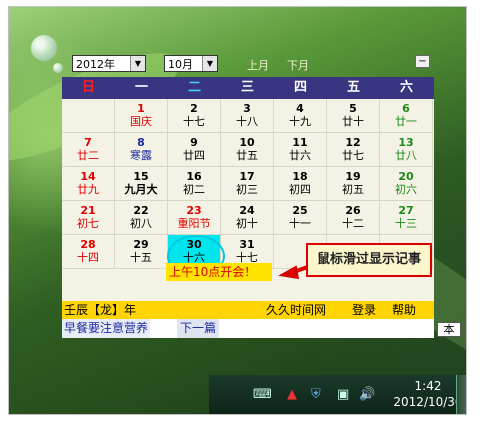 This screenshot has height=430, width=484. Describe the element at coordinates (194, 218) in the screenshot. I see `calendar-day-cell: 23 重阳节` at that location.